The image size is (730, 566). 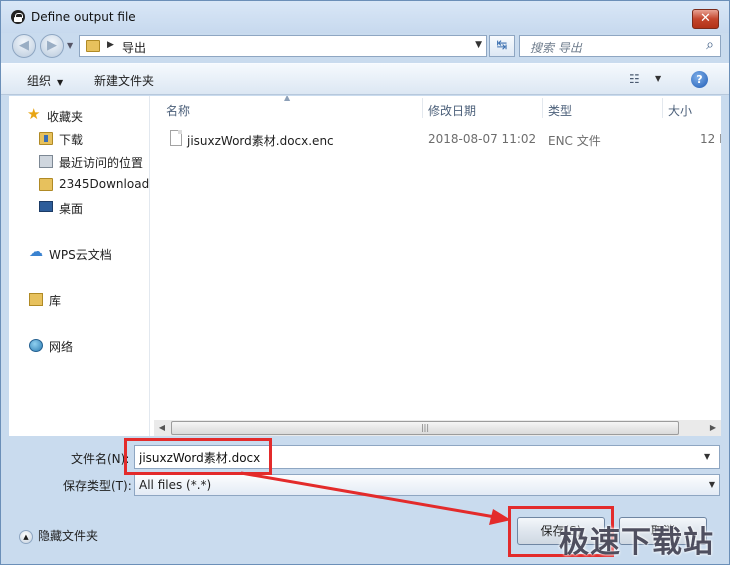 I want to click on back-arrow-icon: ◀, so click(x=24, y=45).